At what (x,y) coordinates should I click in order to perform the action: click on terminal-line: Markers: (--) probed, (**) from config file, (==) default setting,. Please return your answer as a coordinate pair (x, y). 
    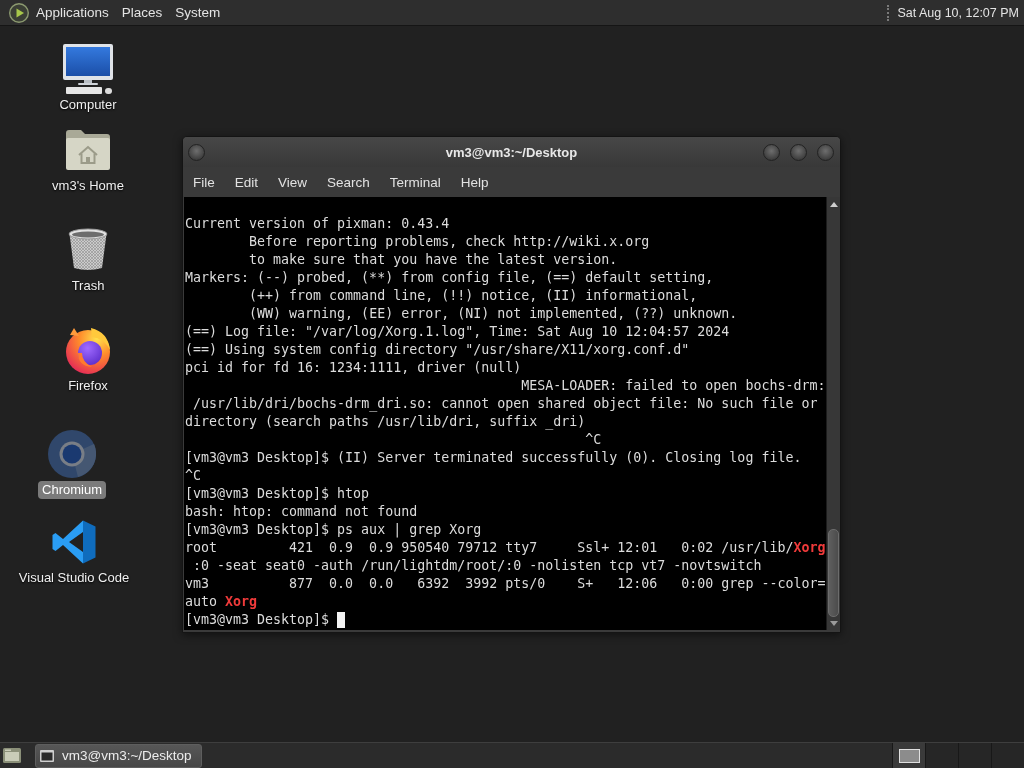
    Looking at the image, I should click on (449, 278).